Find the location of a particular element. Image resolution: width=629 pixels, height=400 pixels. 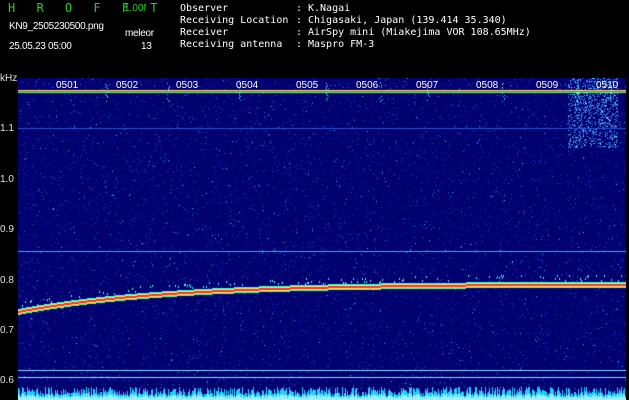

time-label: 0506 is located at coordinates (367, 85).